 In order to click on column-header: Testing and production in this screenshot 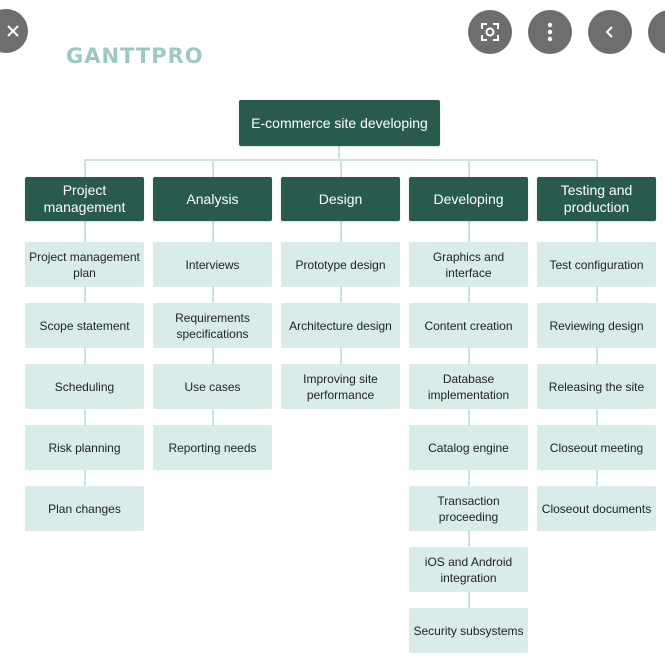, I will do `click(596, 199)`.